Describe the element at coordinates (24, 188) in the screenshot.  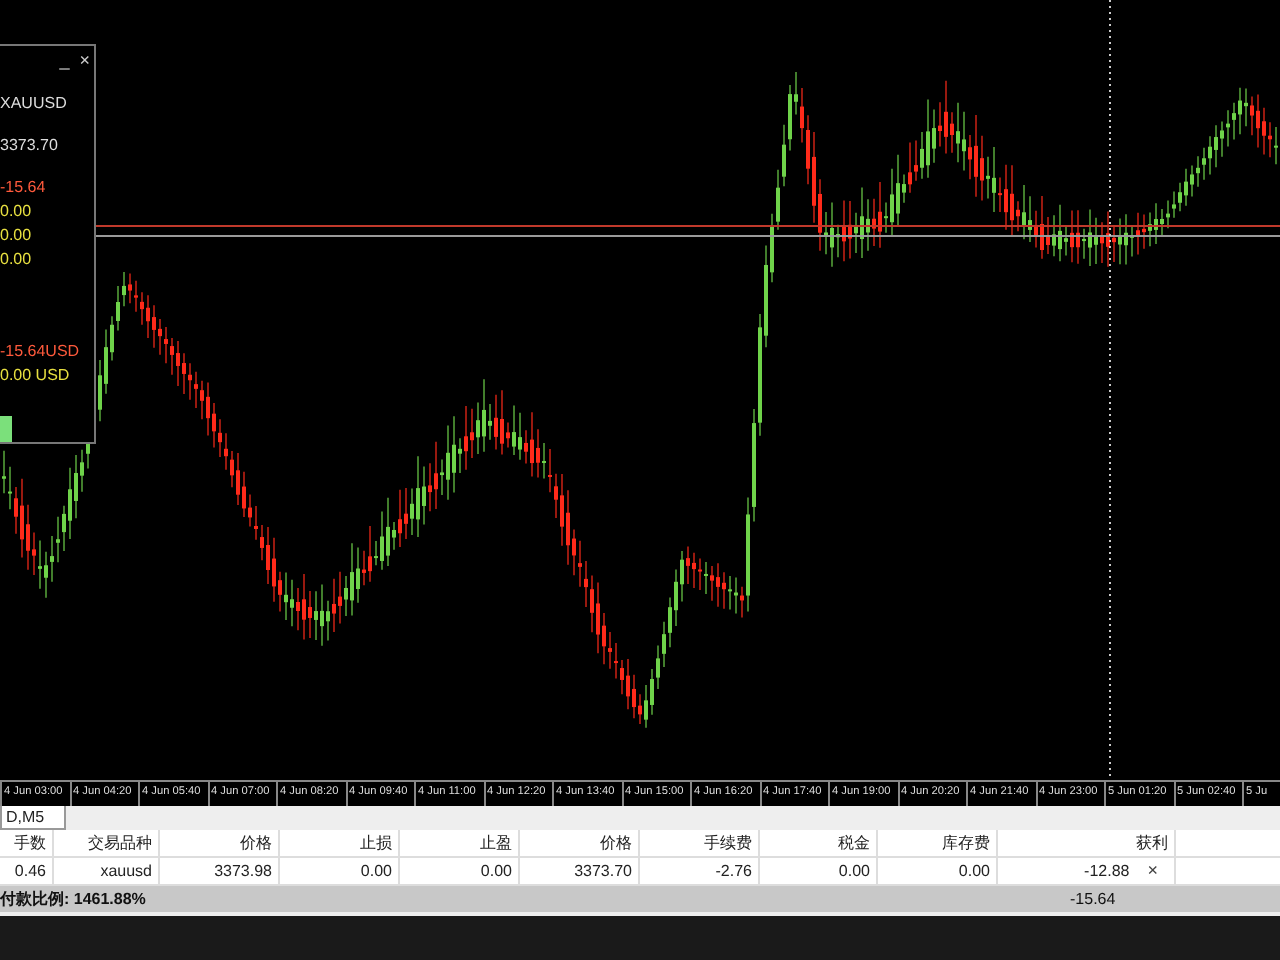
I see `profit-value: -15.64` at that location.